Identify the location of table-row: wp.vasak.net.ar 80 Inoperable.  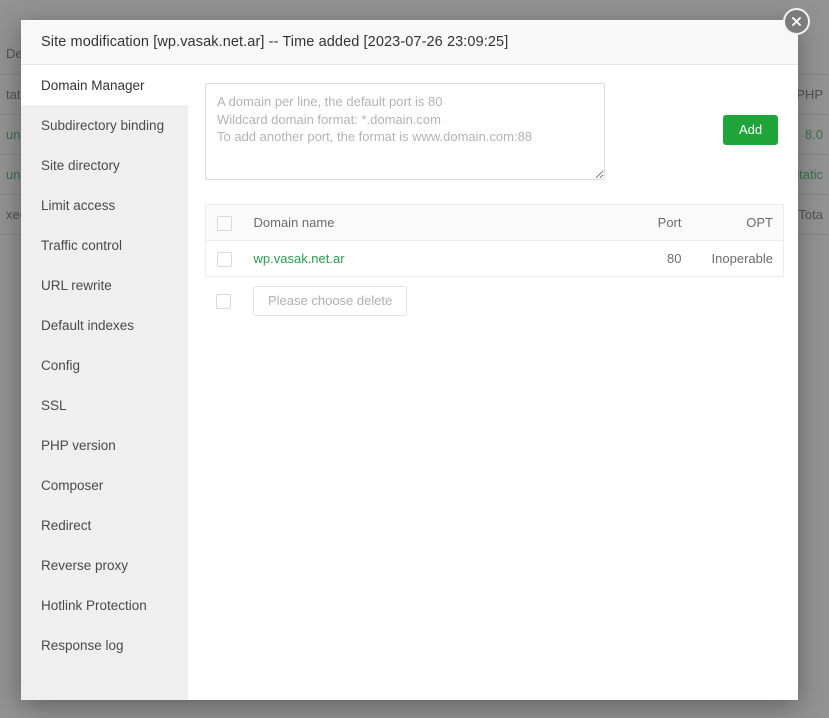
(494, 258).